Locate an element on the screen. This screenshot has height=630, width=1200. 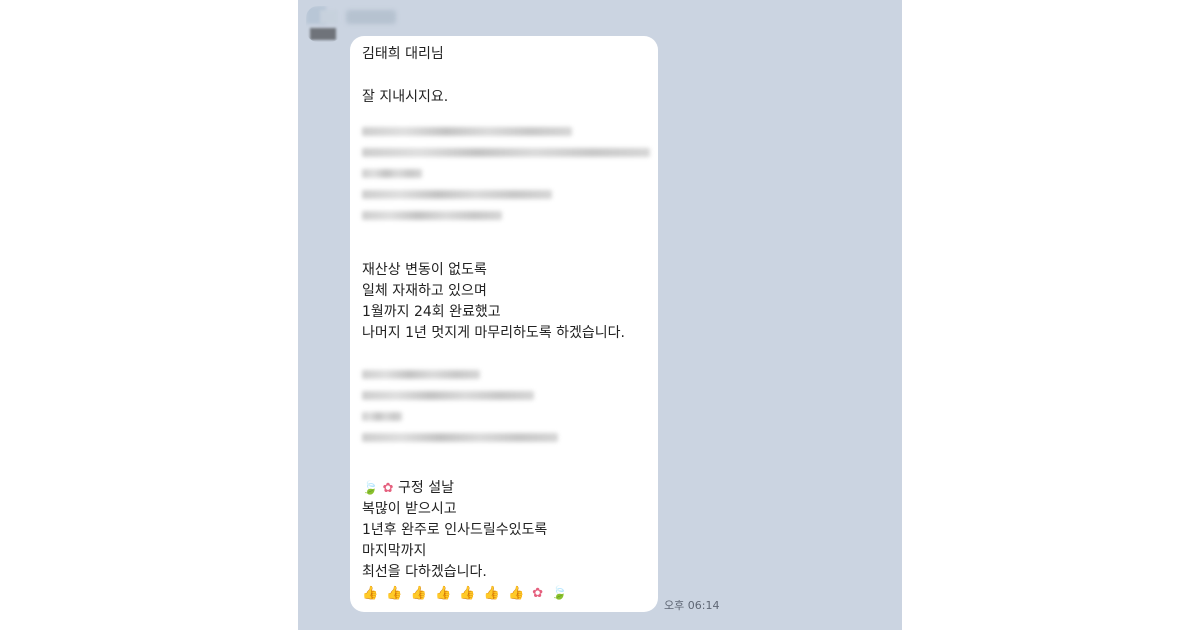
avatar is located at coordinates (324, 24).